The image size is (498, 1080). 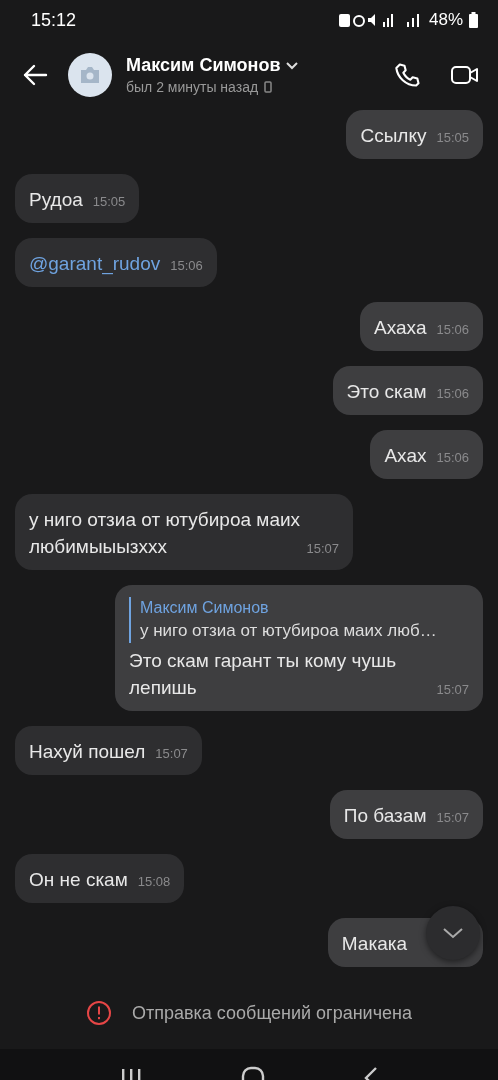 What do you see at coordinates (374, 943) in the screenshot?
I see `message-text: Макака` at bounding box center [374, 943].